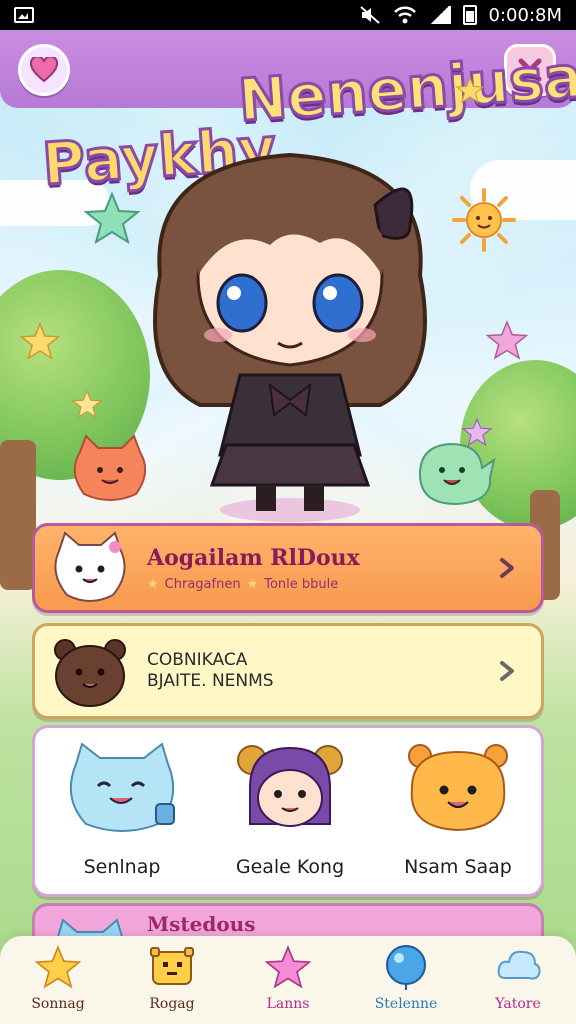 The width and height of the screenshot is (576, 1024). What do you see at coordinates (469, 15) in the screenshot?
I see `battery-icon` at bounding box center [469, 15].